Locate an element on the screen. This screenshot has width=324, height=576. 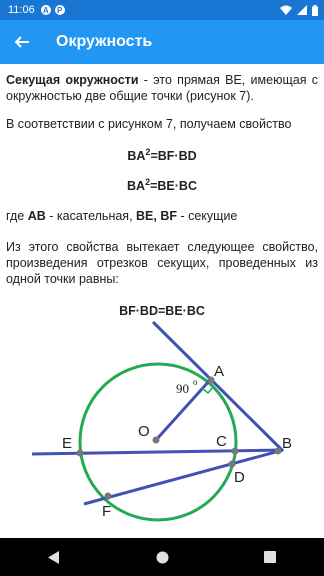
back-button is located at coordinates (22, 42).